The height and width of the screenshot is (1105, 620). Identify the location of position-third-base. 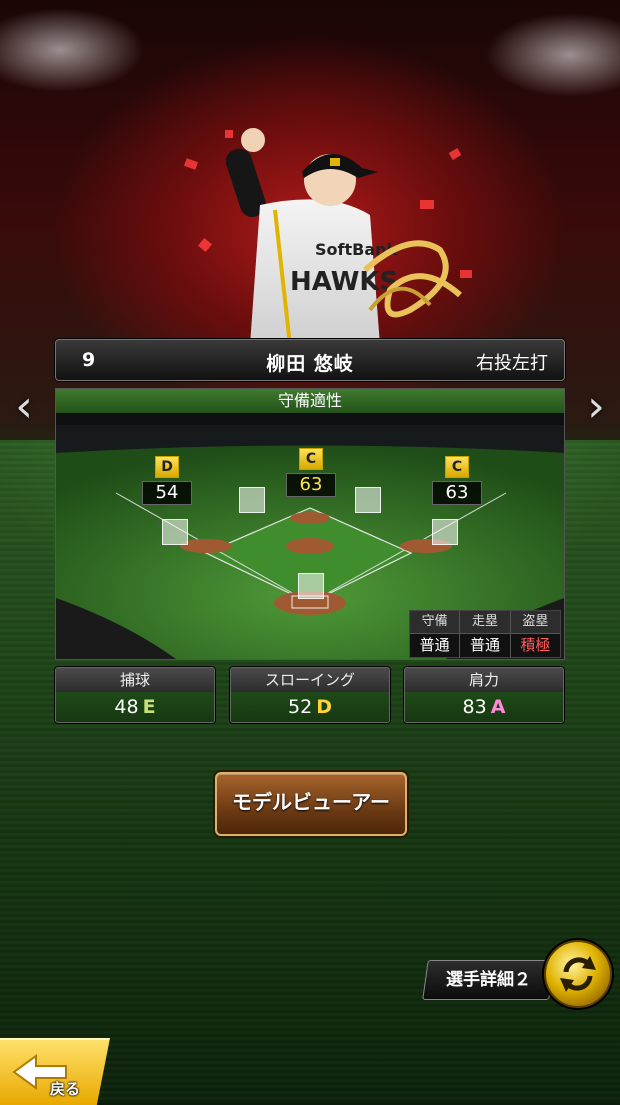
(175, 532).